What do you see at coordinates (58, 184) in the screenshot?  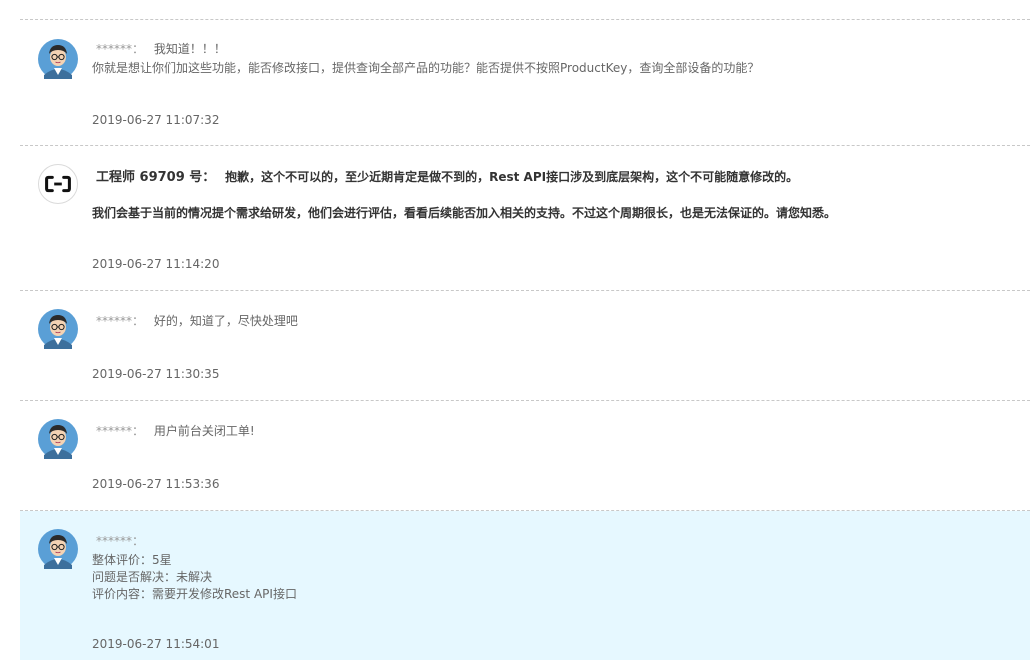 I see `aliyun-logo-icon` at bounding box center [58, 184].